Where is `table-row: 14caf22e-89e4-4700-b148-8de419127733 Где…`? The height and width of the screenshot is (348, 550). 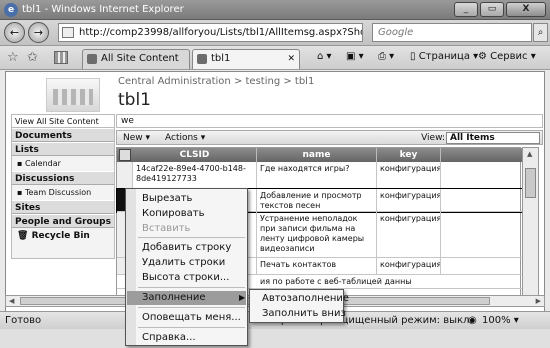 table-row: 14caf22e-89e4-4700-b148-8de419127733 Где… is located at coordinates (319, 175).